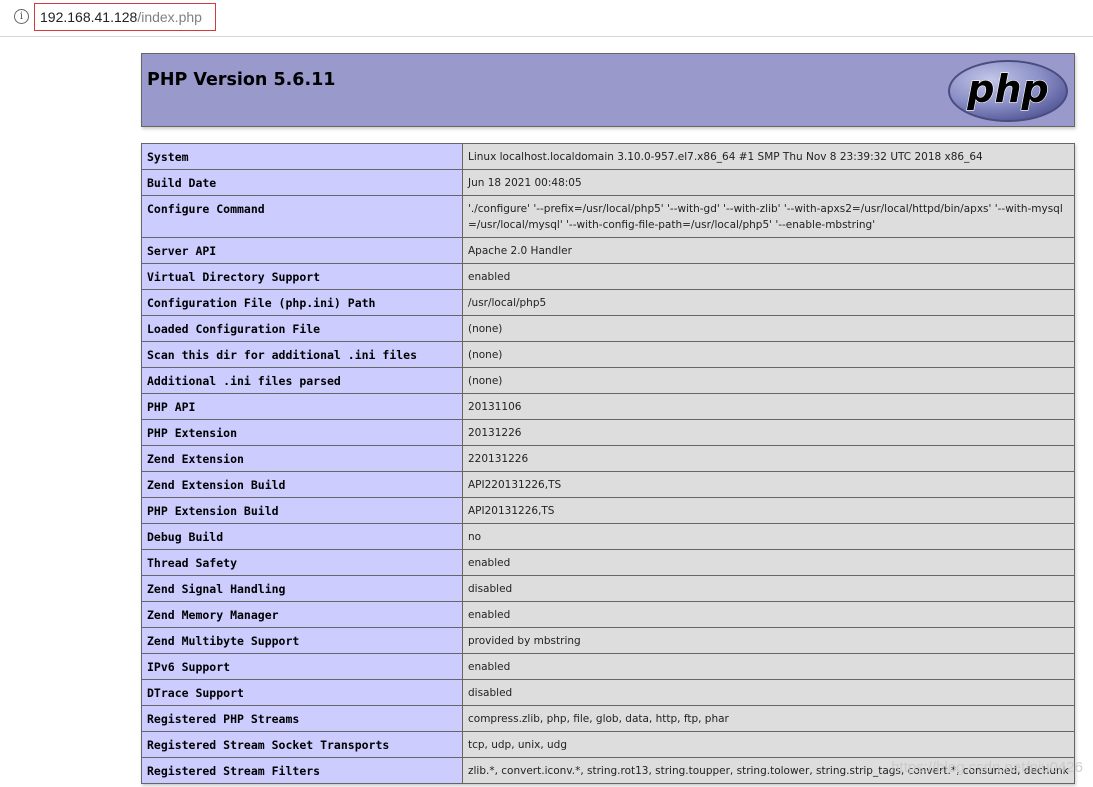  I want to click on table-row: IPv6 Support enabled, so click(608, 666).